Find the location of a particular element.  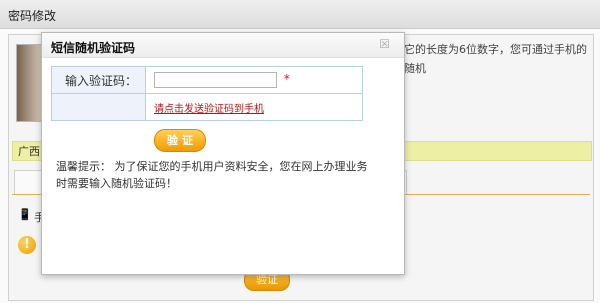

tip-label: 温馨提示： is located at coordinates (83, 166).